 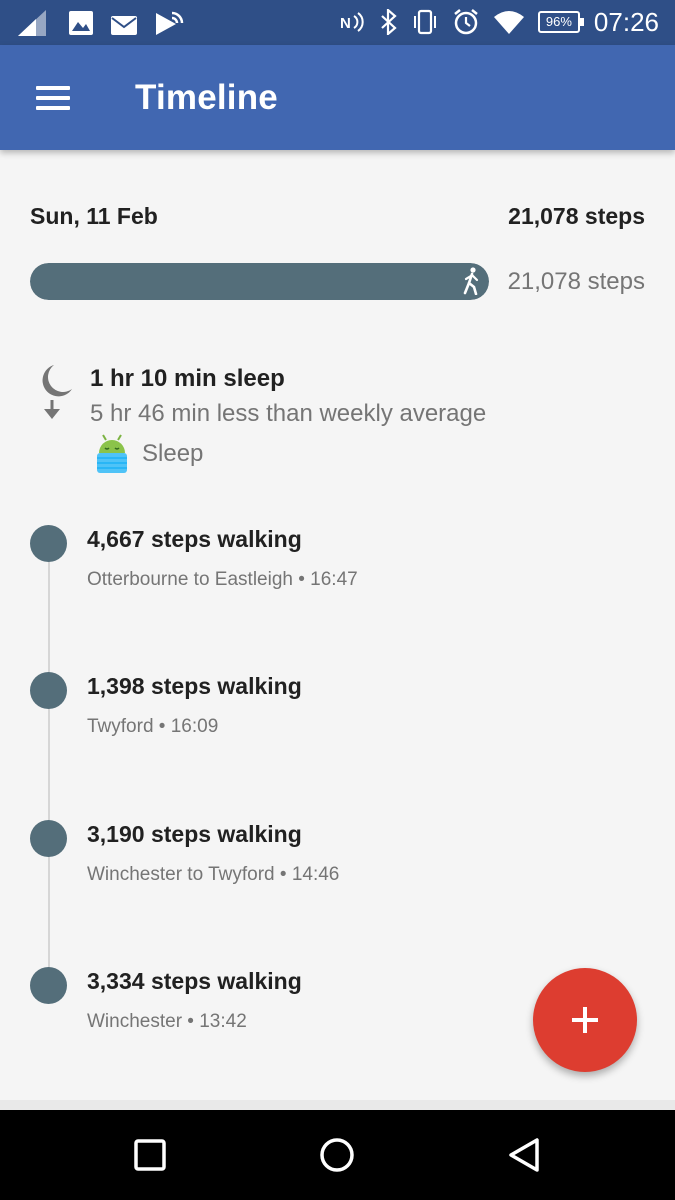 I want to click on sleep-subtitle: 5 hr 46 min less than weekly average, so click(x=288, y=413).